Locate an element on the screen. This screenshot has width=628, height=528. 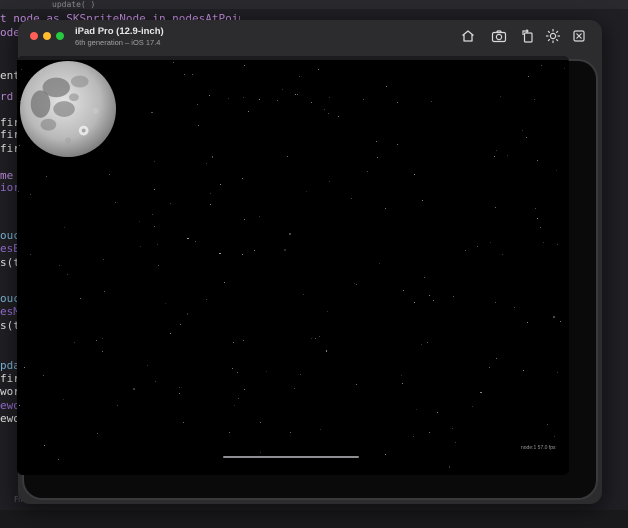
sun-icon is located at coordinates (553, 36).